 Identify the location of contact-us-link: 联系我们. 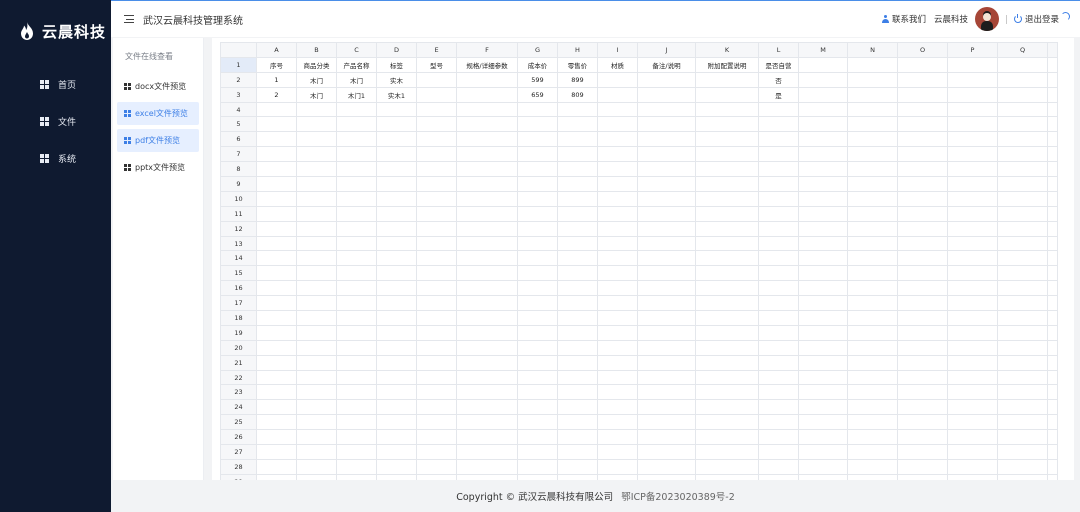
(903, 19).